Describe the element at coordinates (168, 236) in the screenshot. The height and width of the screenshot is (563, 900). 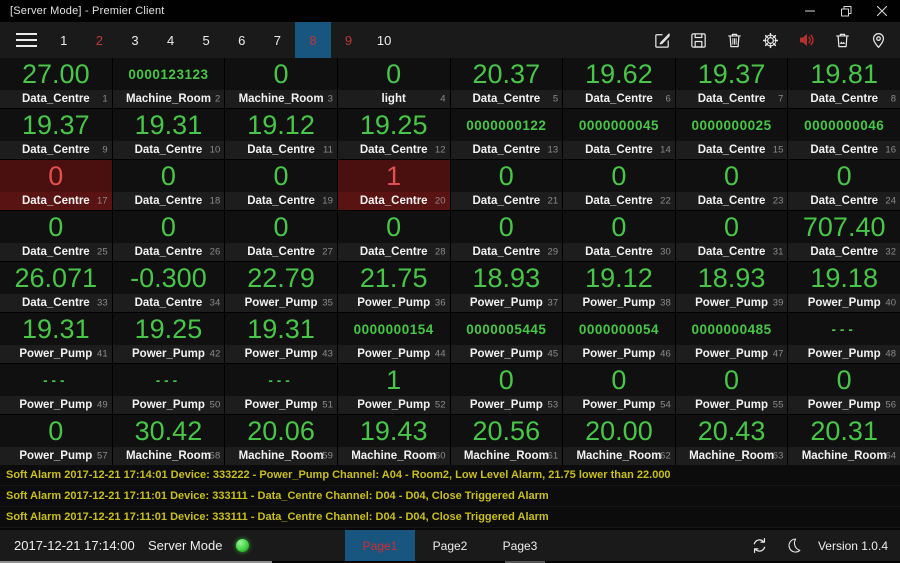
I see `grid-cell-26: 0 Data_Centre 26` at that location.